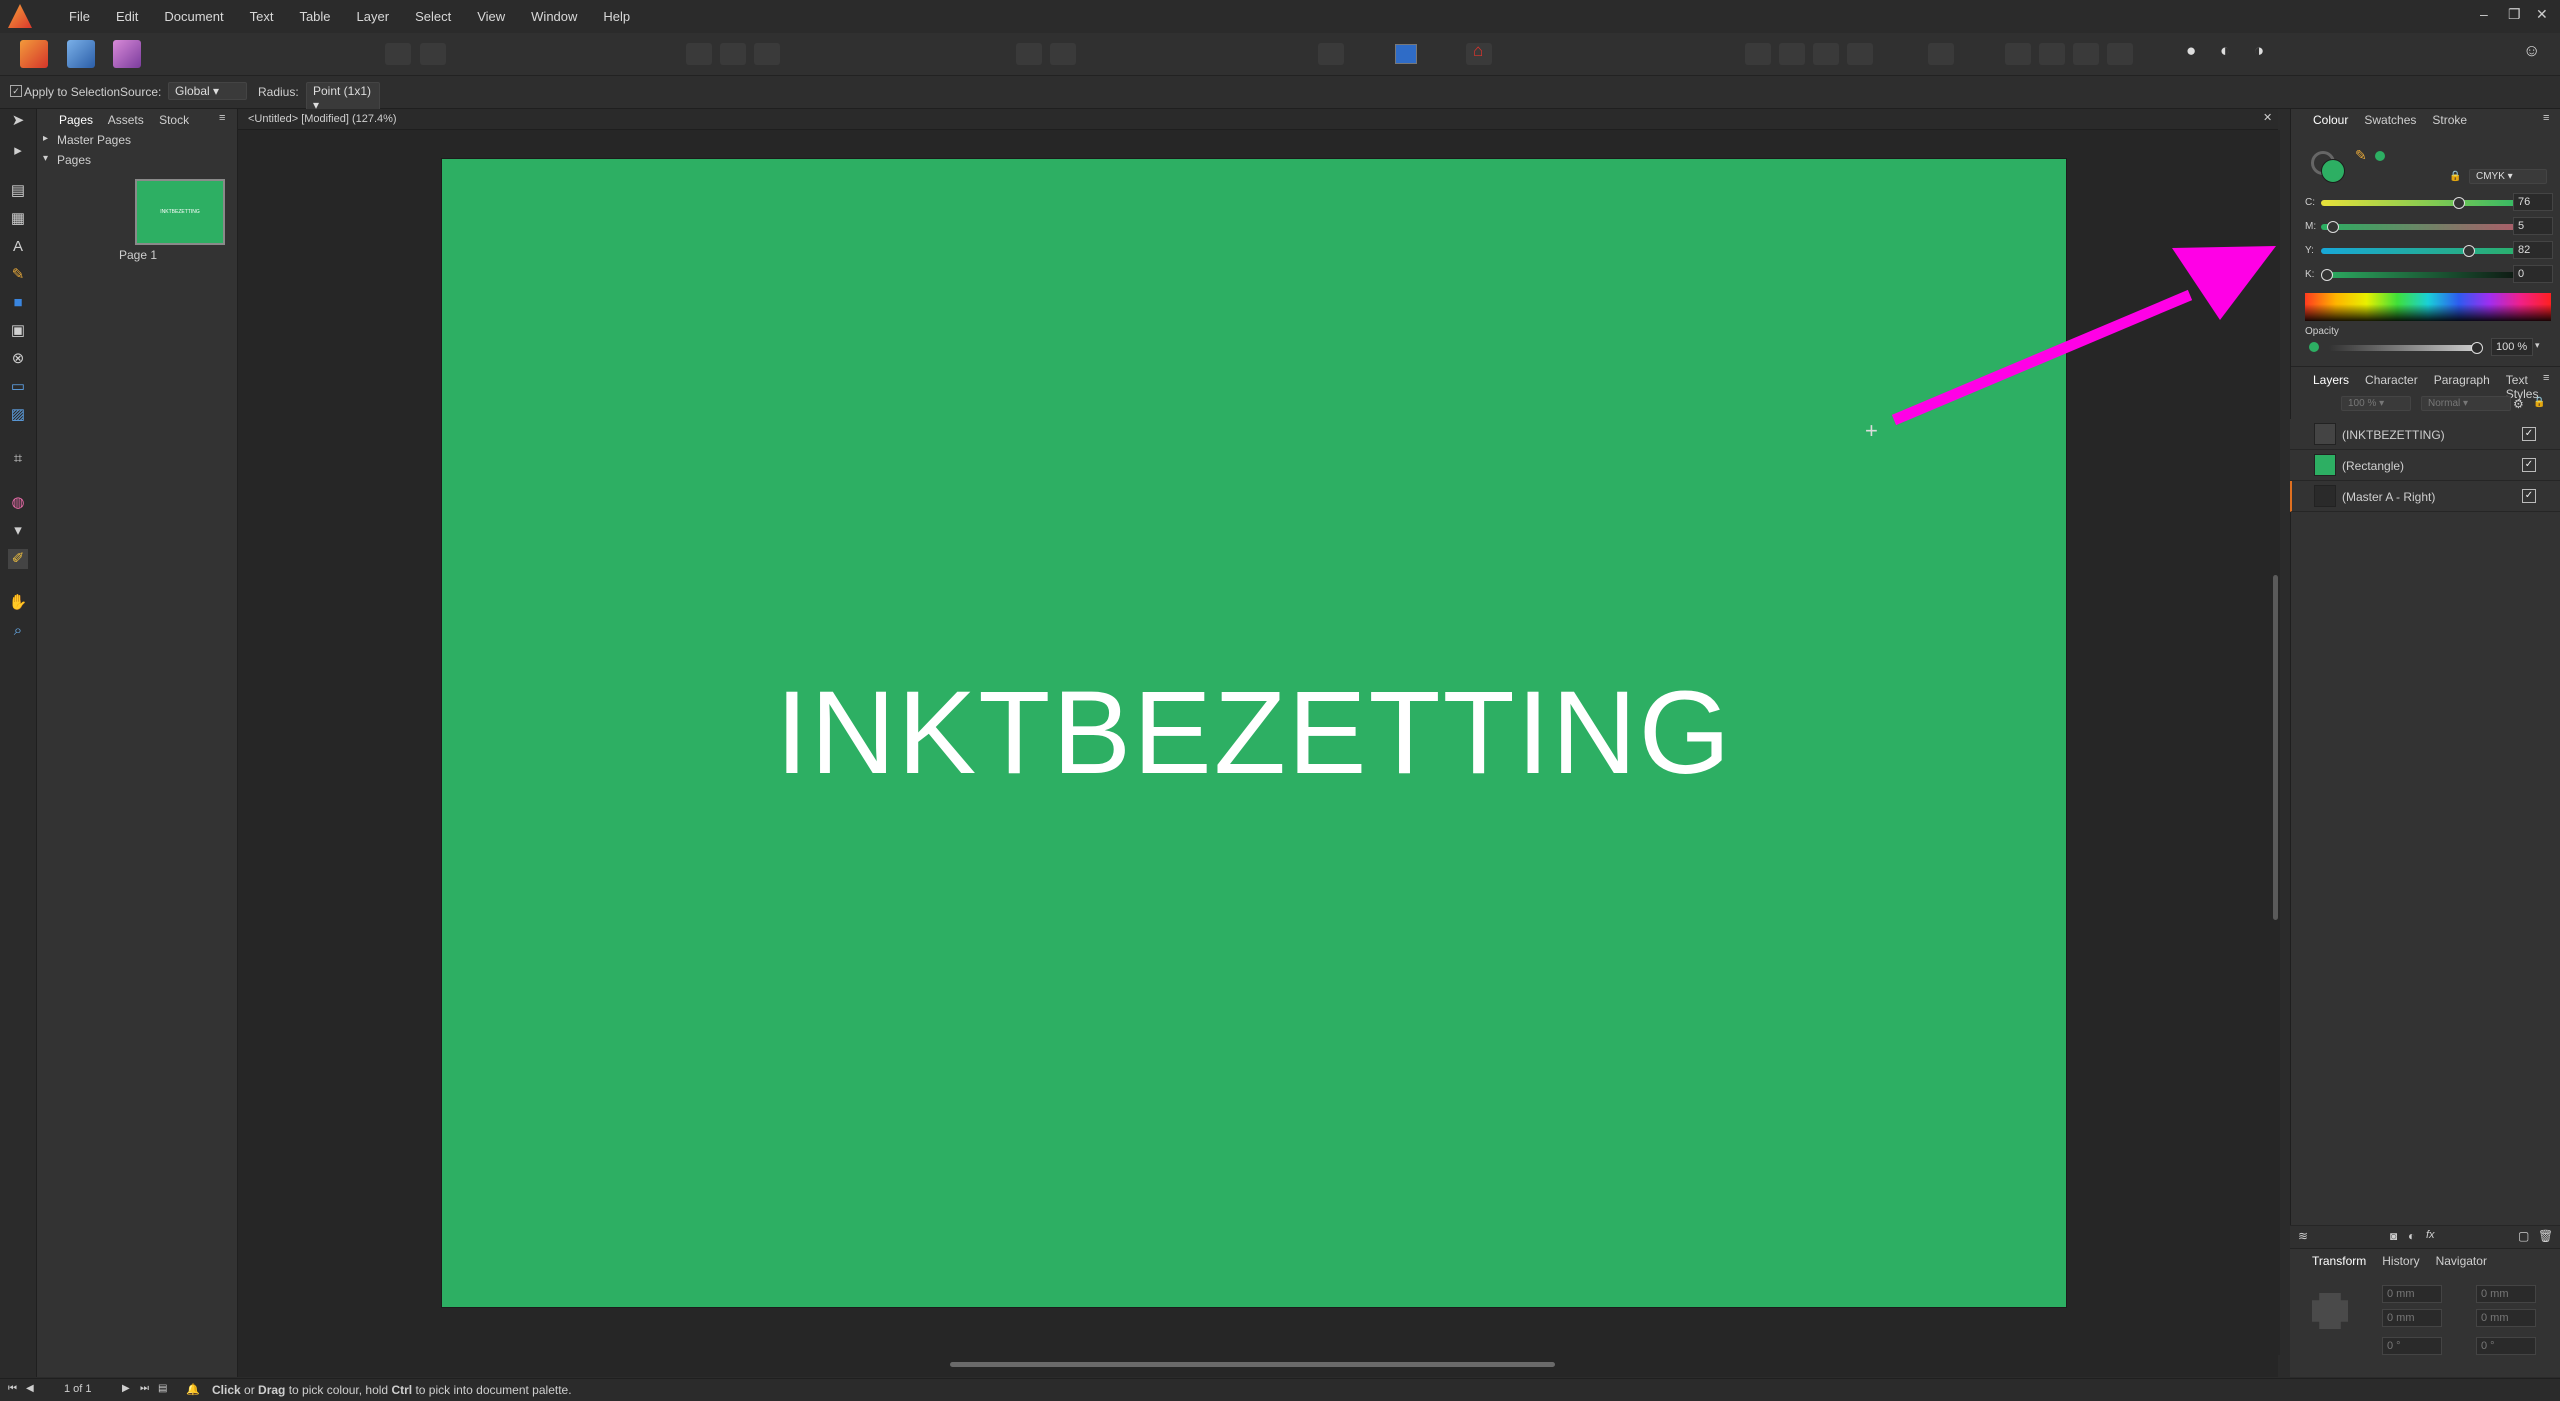 The height and width of the screenshot is (1401, 2560). What do you see at coordinates (2412, 1294) in the screenshot?
I see `x-field: 0 mm` at bounding box center [2412, 1294].